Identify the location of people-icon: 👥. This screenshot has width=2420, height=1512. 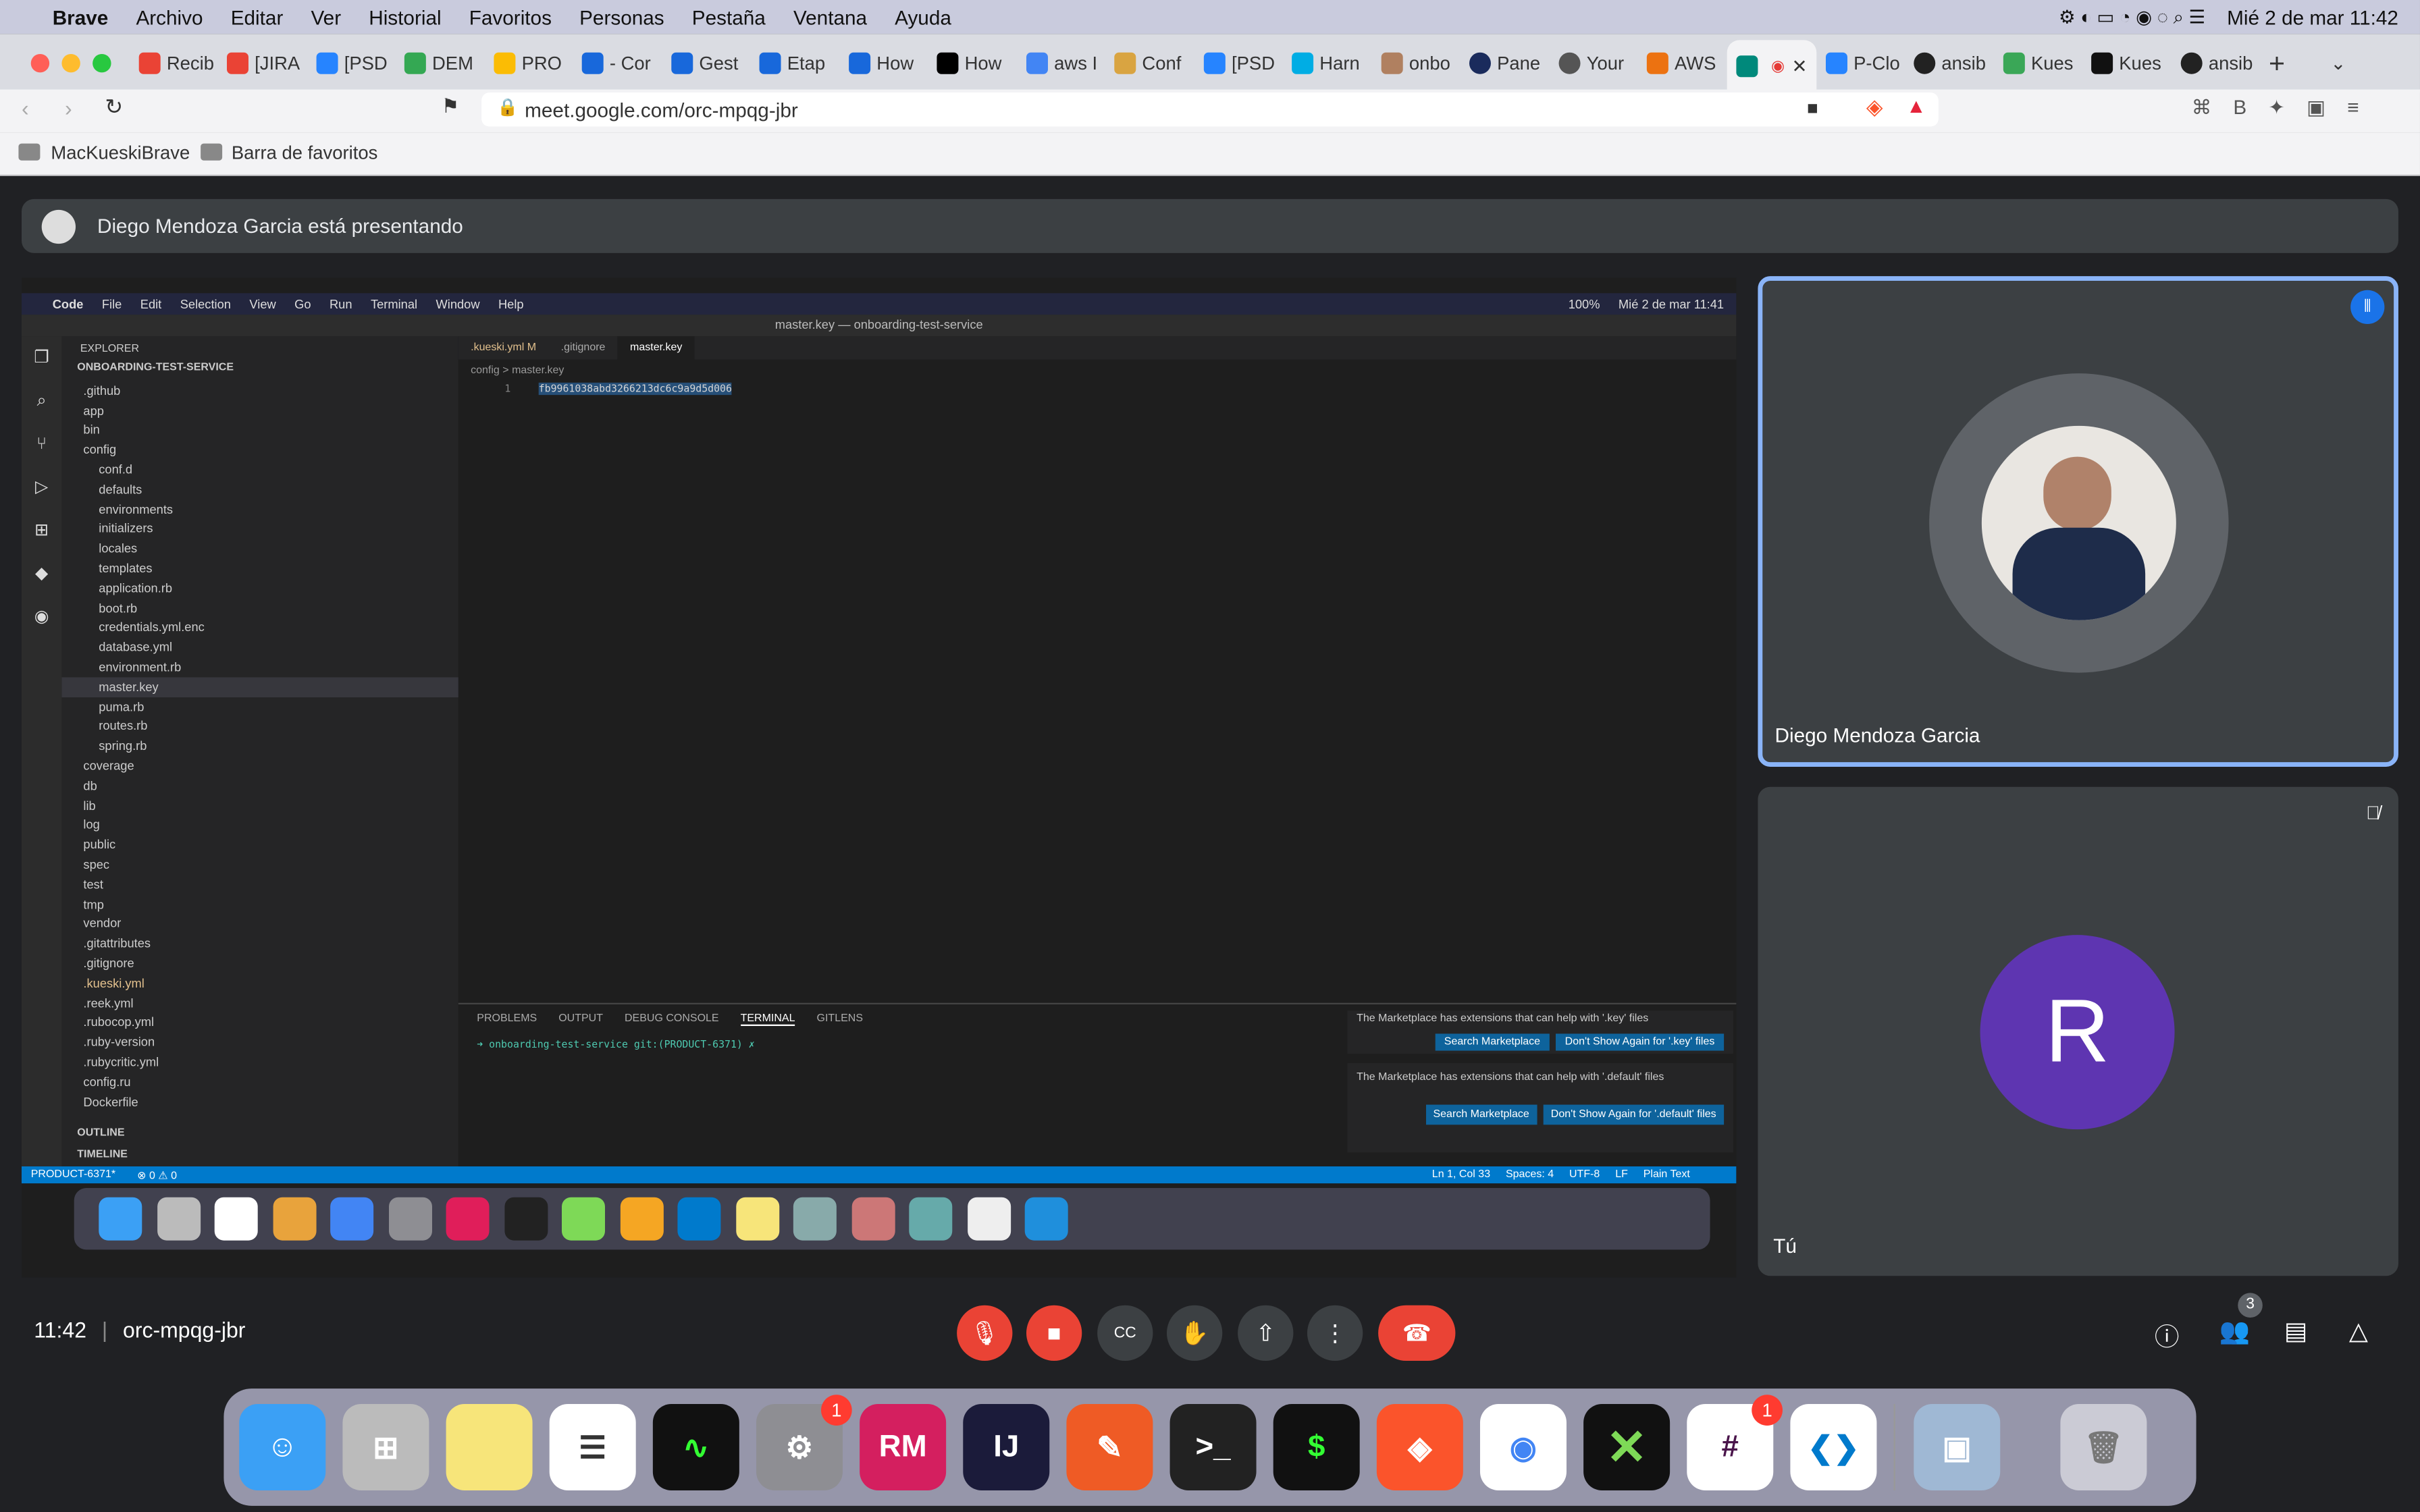
(2235, 1331).